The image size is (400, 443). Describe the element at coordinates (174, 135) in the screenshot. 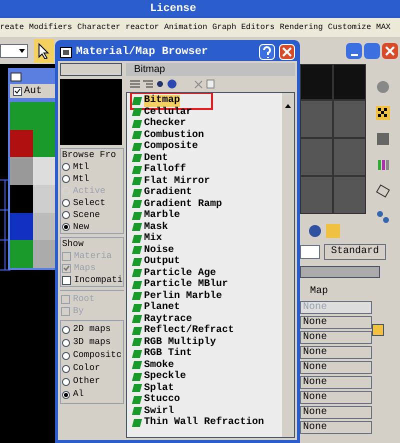

I see `list-item: Combustion` at that location.